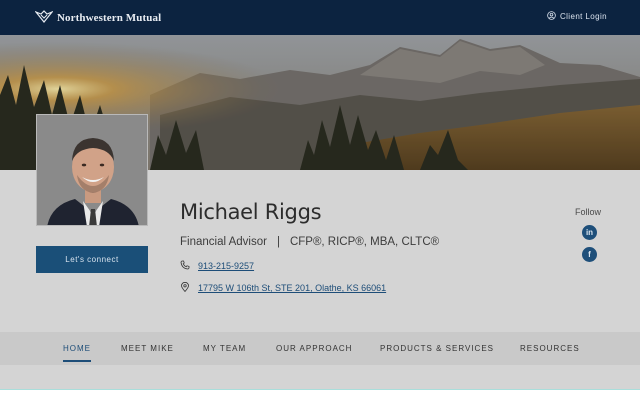 Image resolution: width=640 pixels, height=400 pixels. I want to click on lets-connect-button: Let's connect, so click(92, 259).